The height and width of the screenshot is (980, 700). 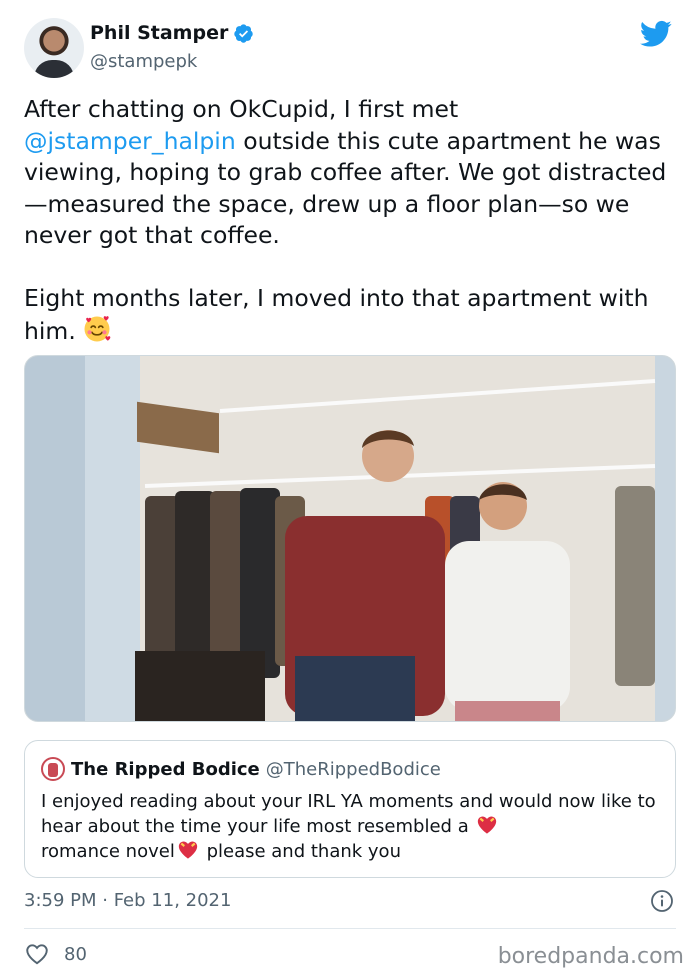 I want to click on quoted-author-name: The Ripped Bodice, so click(x=165, y=769).